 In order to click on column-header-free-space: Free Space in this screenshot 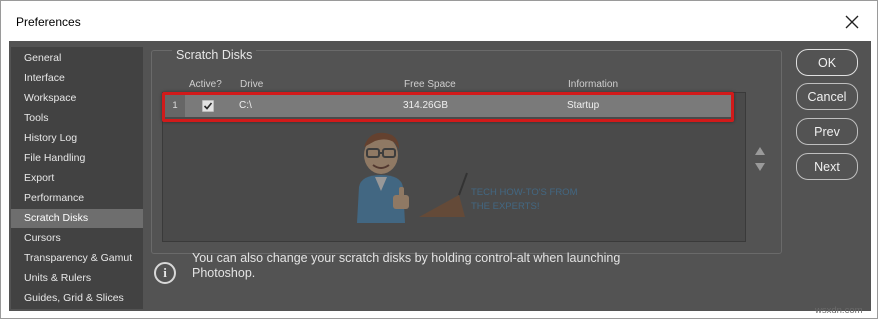, I will do `click(430, 84)`.